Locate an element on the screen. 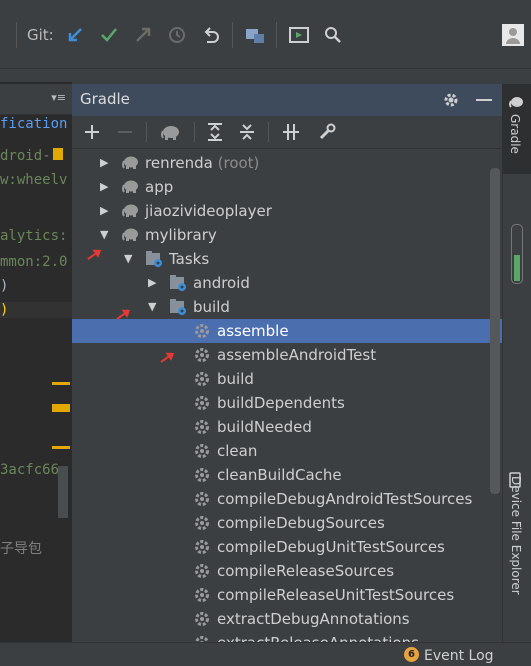 The image size is (531, 666). tree-row: cleanBuildCache is located at coordinates (287, 475).